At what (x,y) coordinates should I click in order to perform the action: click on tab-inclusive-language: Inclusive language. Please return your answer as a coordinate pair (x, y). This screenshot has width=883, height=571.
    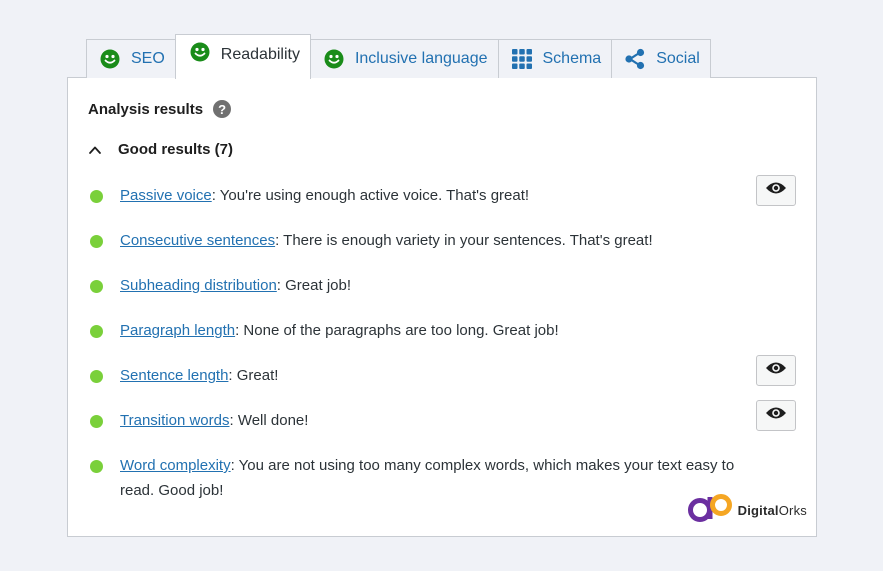
    Looking at the image, I should click on (404, 58).